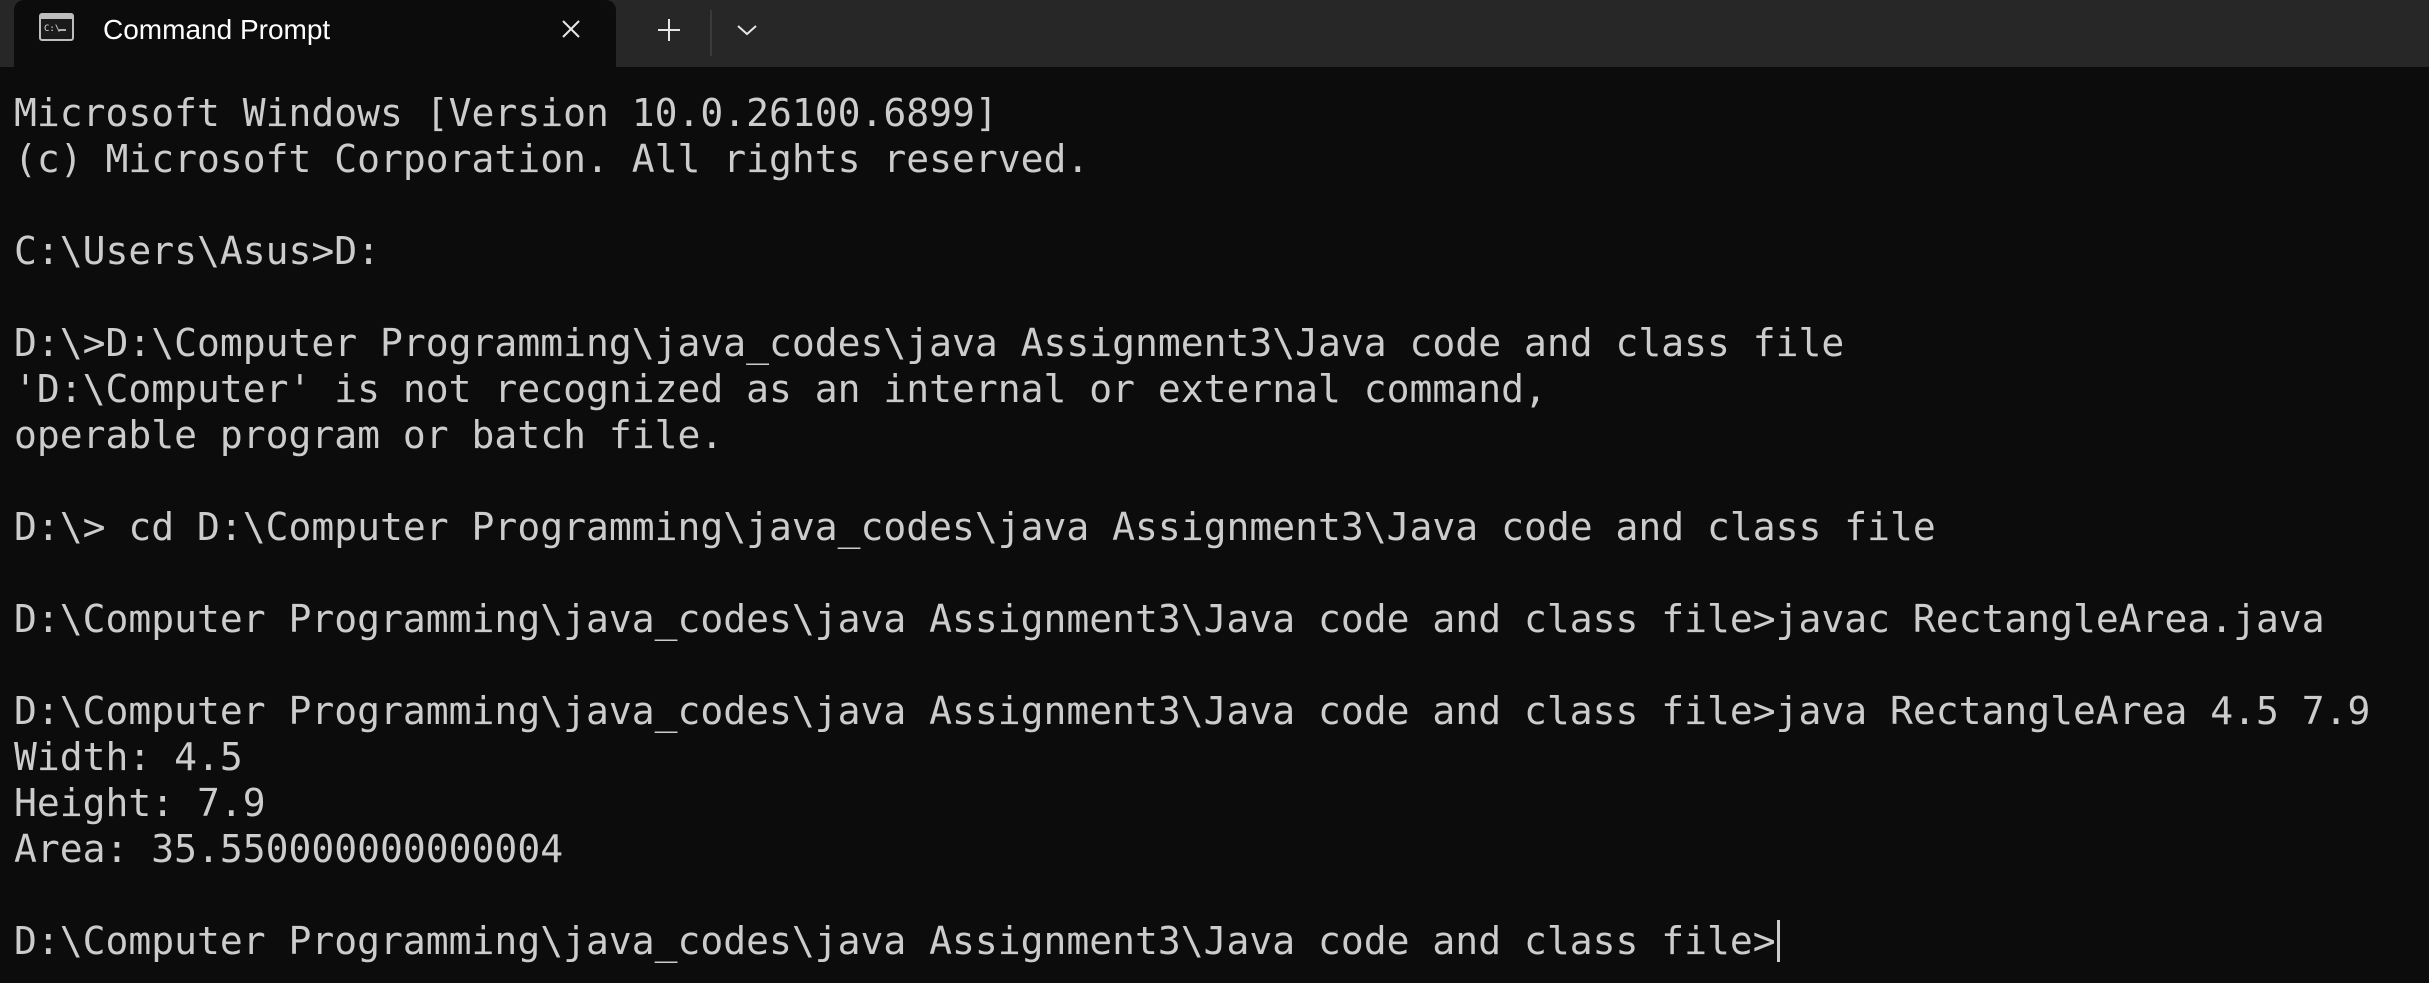 This screenshot has height=983, width=2429. I want to click on tab-title: Command Prompt, so click(217, 29).